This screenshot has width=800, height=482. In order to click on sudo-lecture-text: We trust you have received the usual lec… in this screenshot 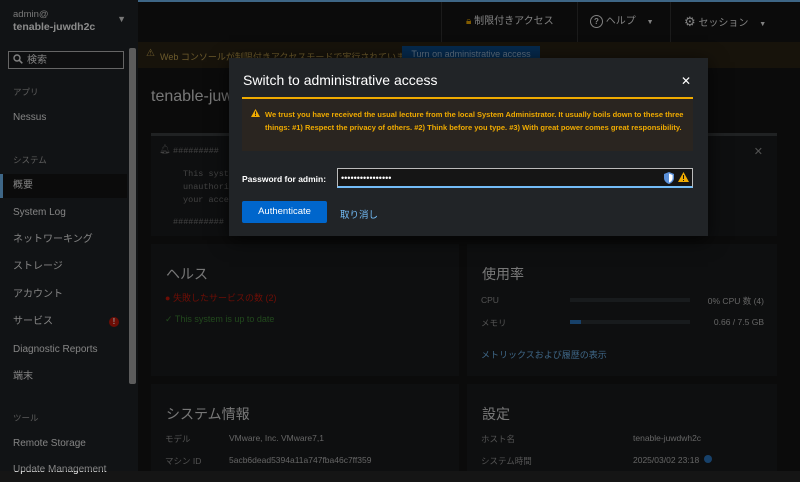, I will do `click(474, 121)`.